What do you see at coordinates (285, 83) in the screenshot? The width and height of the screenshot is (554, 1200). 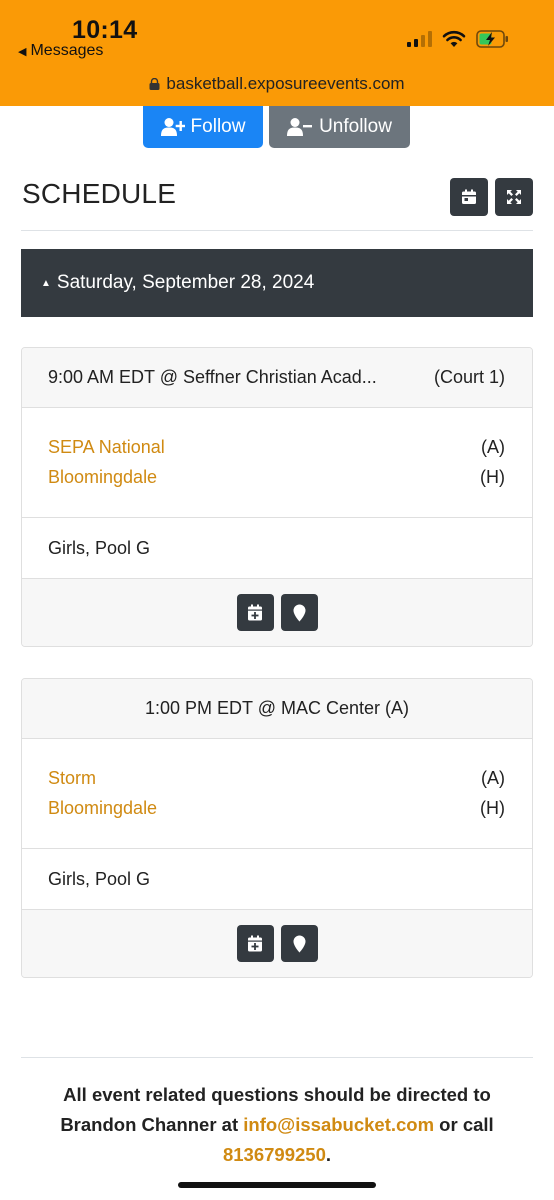 I see `url-text: basketball.exposureevents.com` at bounding box center [285, 83].